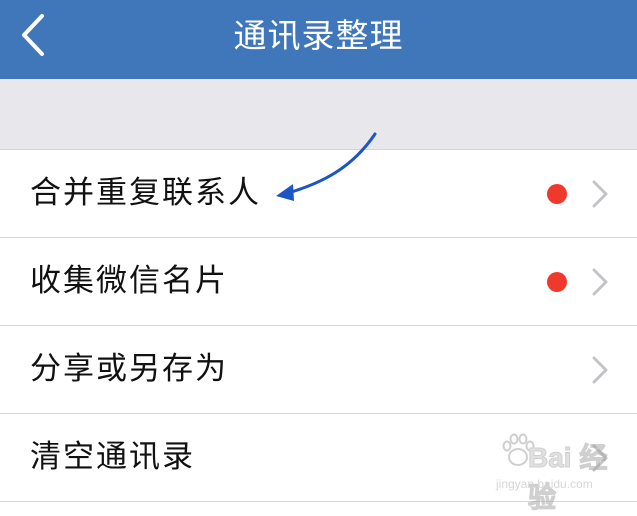 Image resolution: width=637 pixels, height=516 pixels. I want to click on list-item-label: 清空通讯录, so click(112, 457).